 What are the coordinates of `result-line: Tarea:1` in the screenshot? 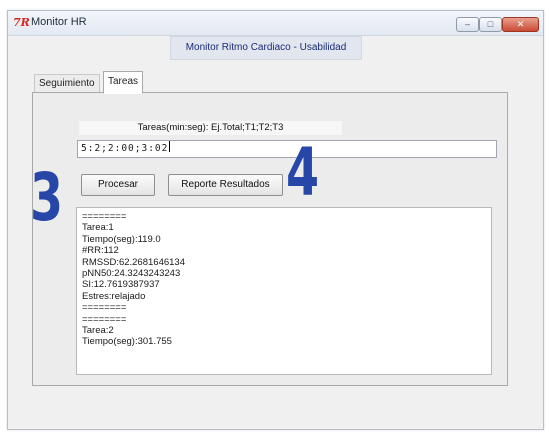 It's located at (98, 228).